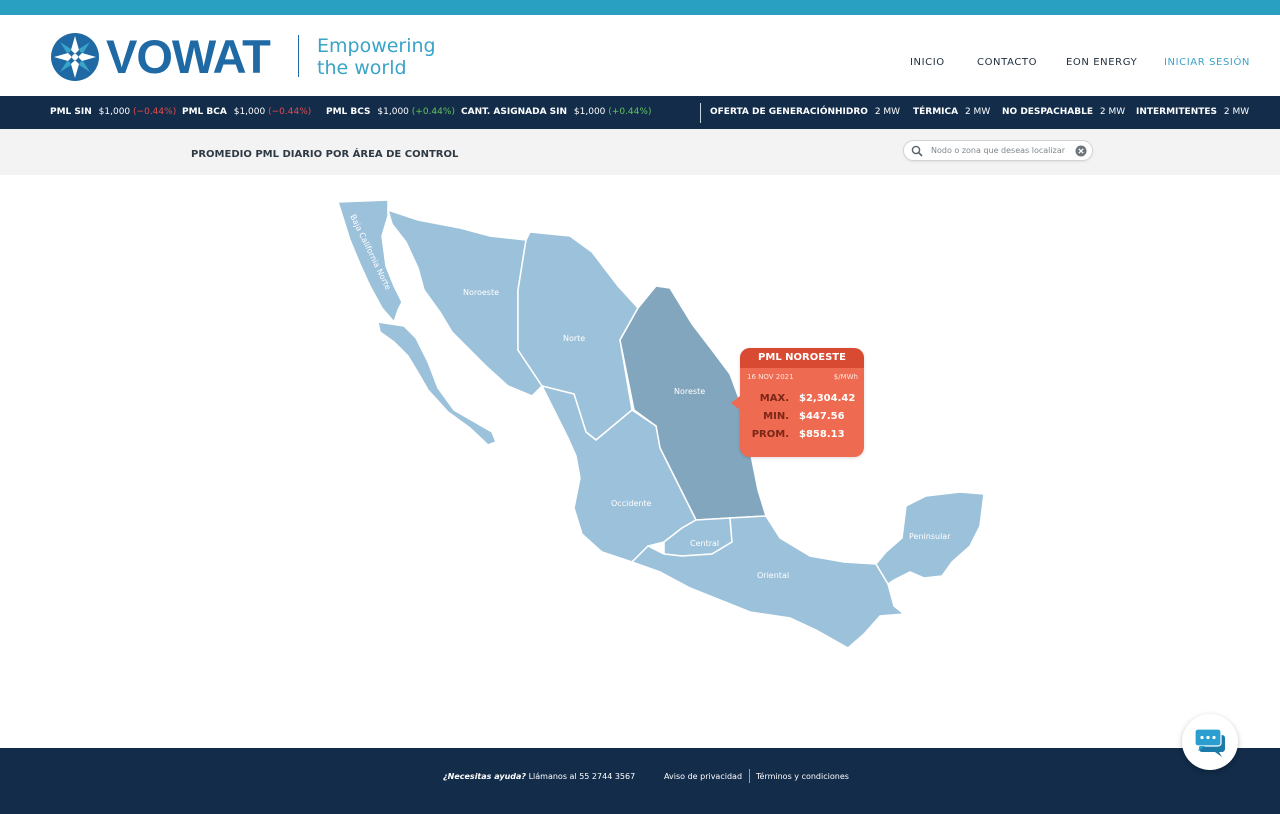 Image resolution: width=1280 pixels, height=814 pixels. I want to click on tooltip-max-label: MAX., so click(774, 398).